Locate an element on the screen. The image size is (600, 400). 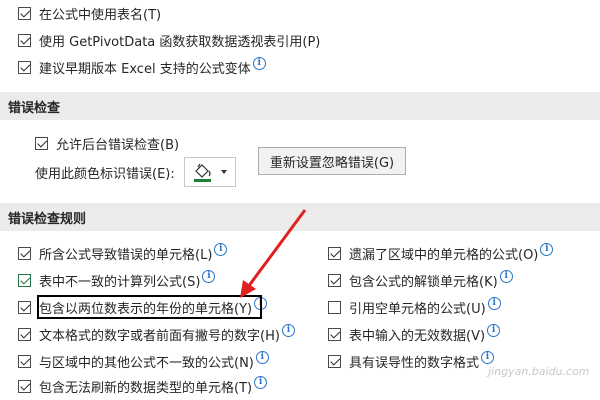
paint-bucket-icon is located at coordinates (210, 172).